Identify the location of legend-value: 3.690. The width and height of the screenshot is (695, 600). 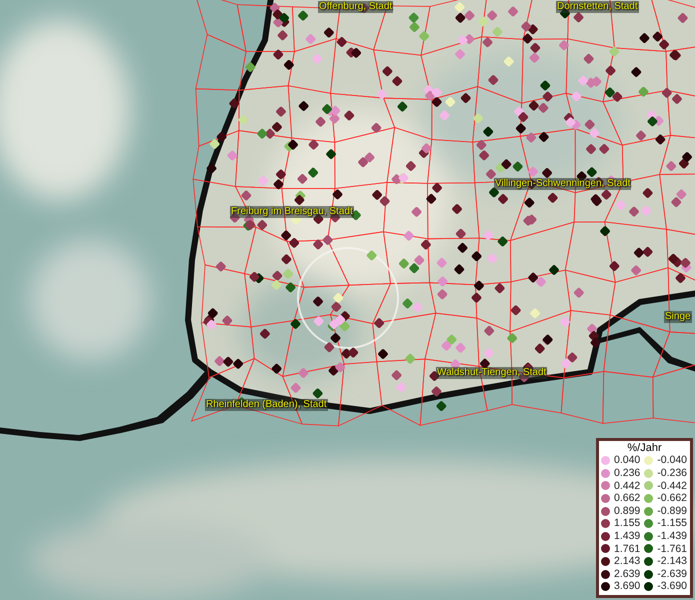
(628, 586).